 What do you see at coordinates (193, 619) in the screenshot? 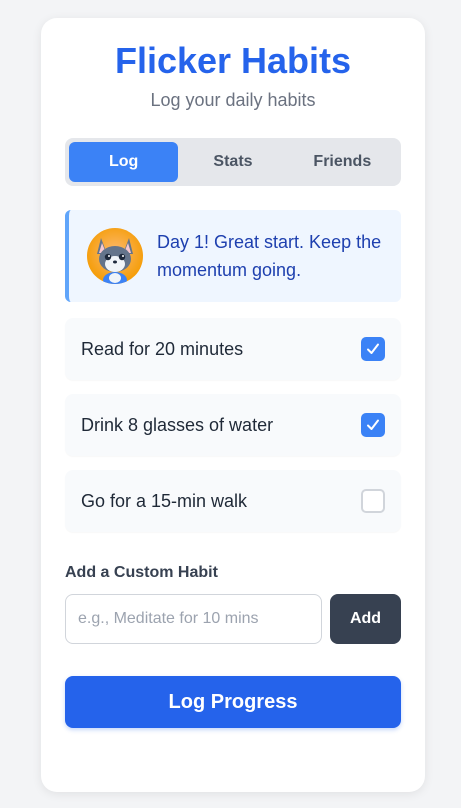
I see `custom-habit-input` at bounding box center [193, 619].